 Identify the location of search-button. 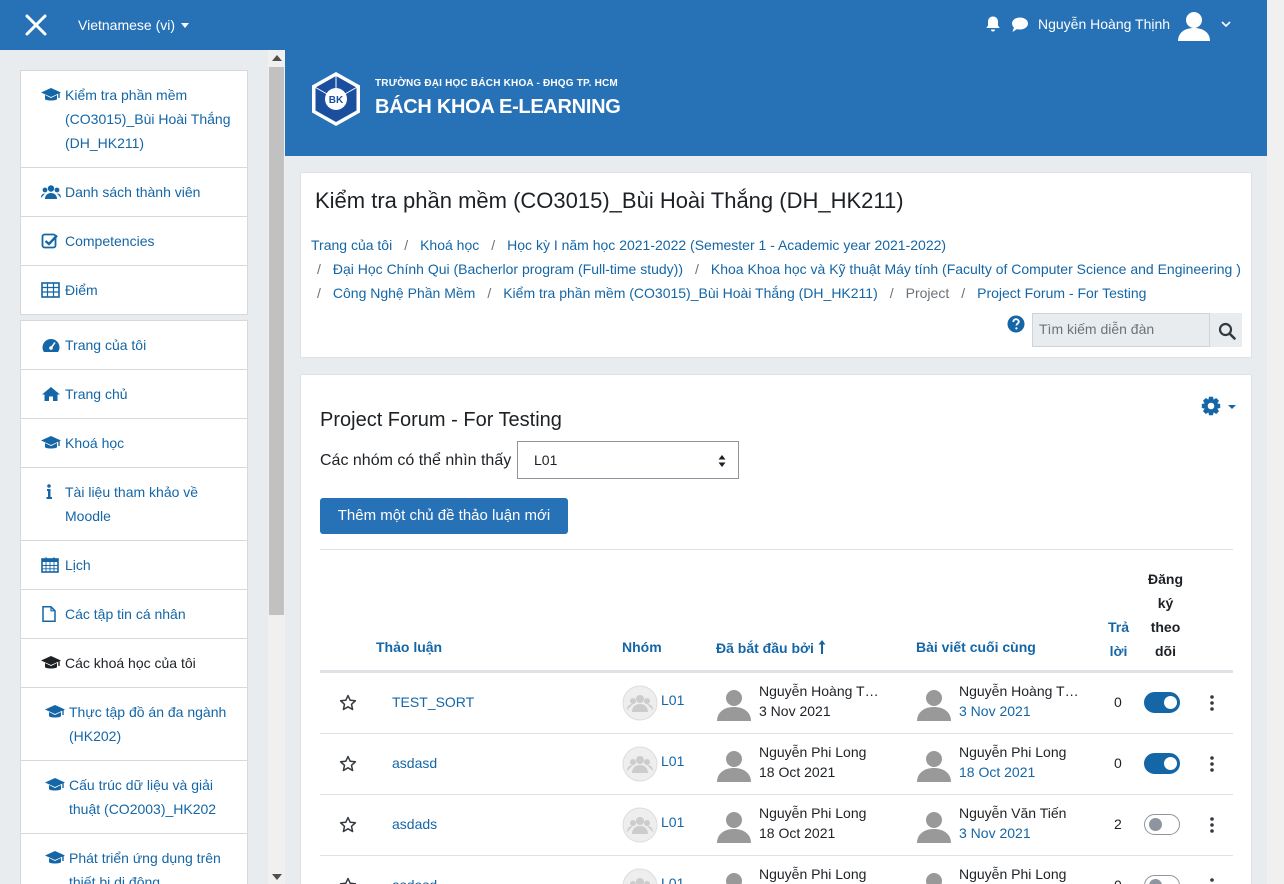
(1226, 330).